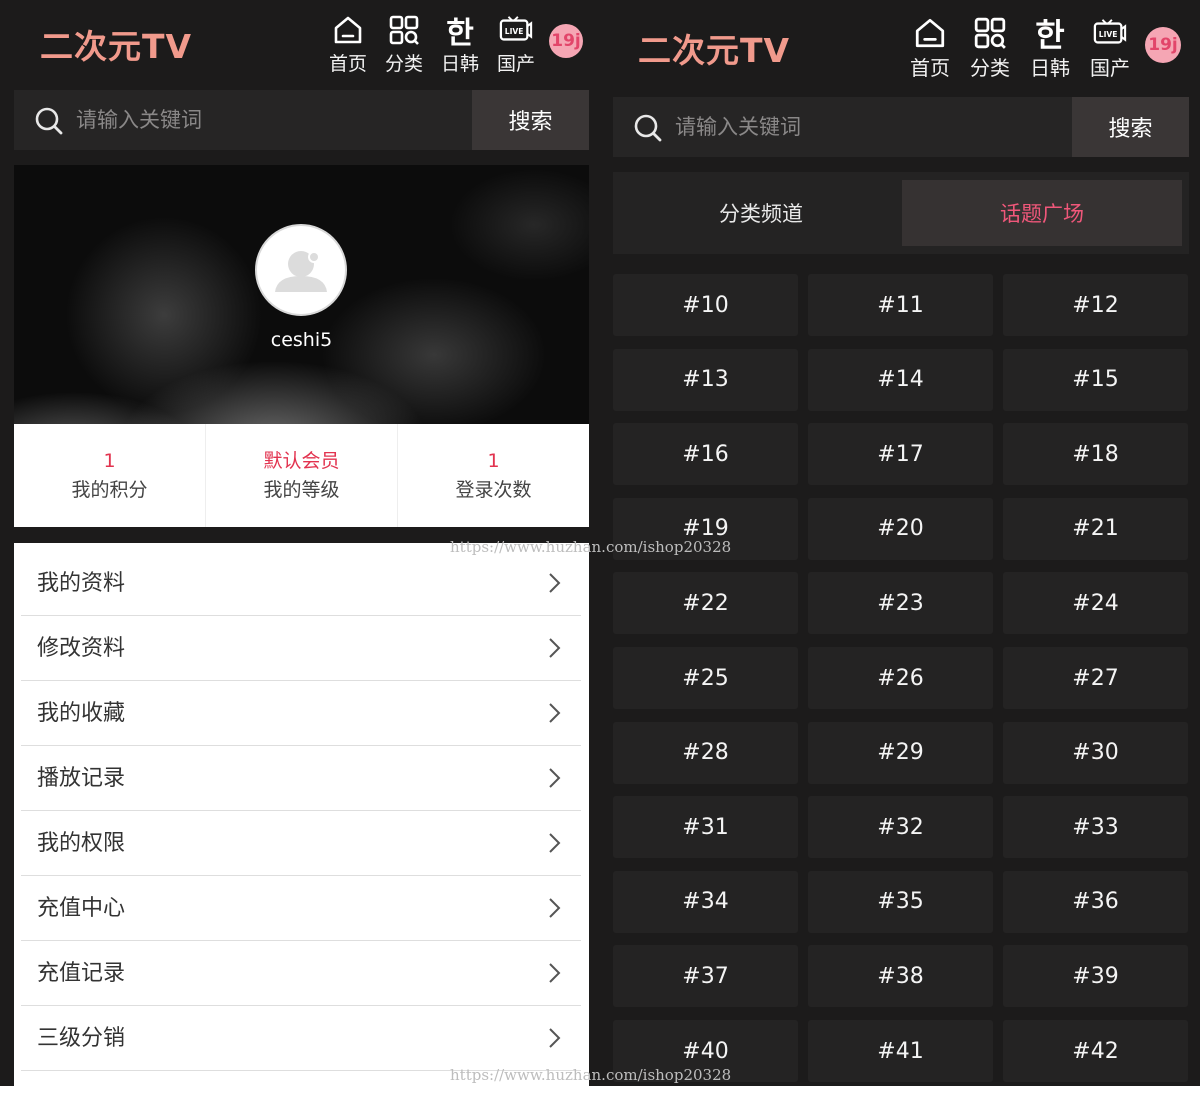  I want to click on topic-tag: #24, so click(1095, 603).